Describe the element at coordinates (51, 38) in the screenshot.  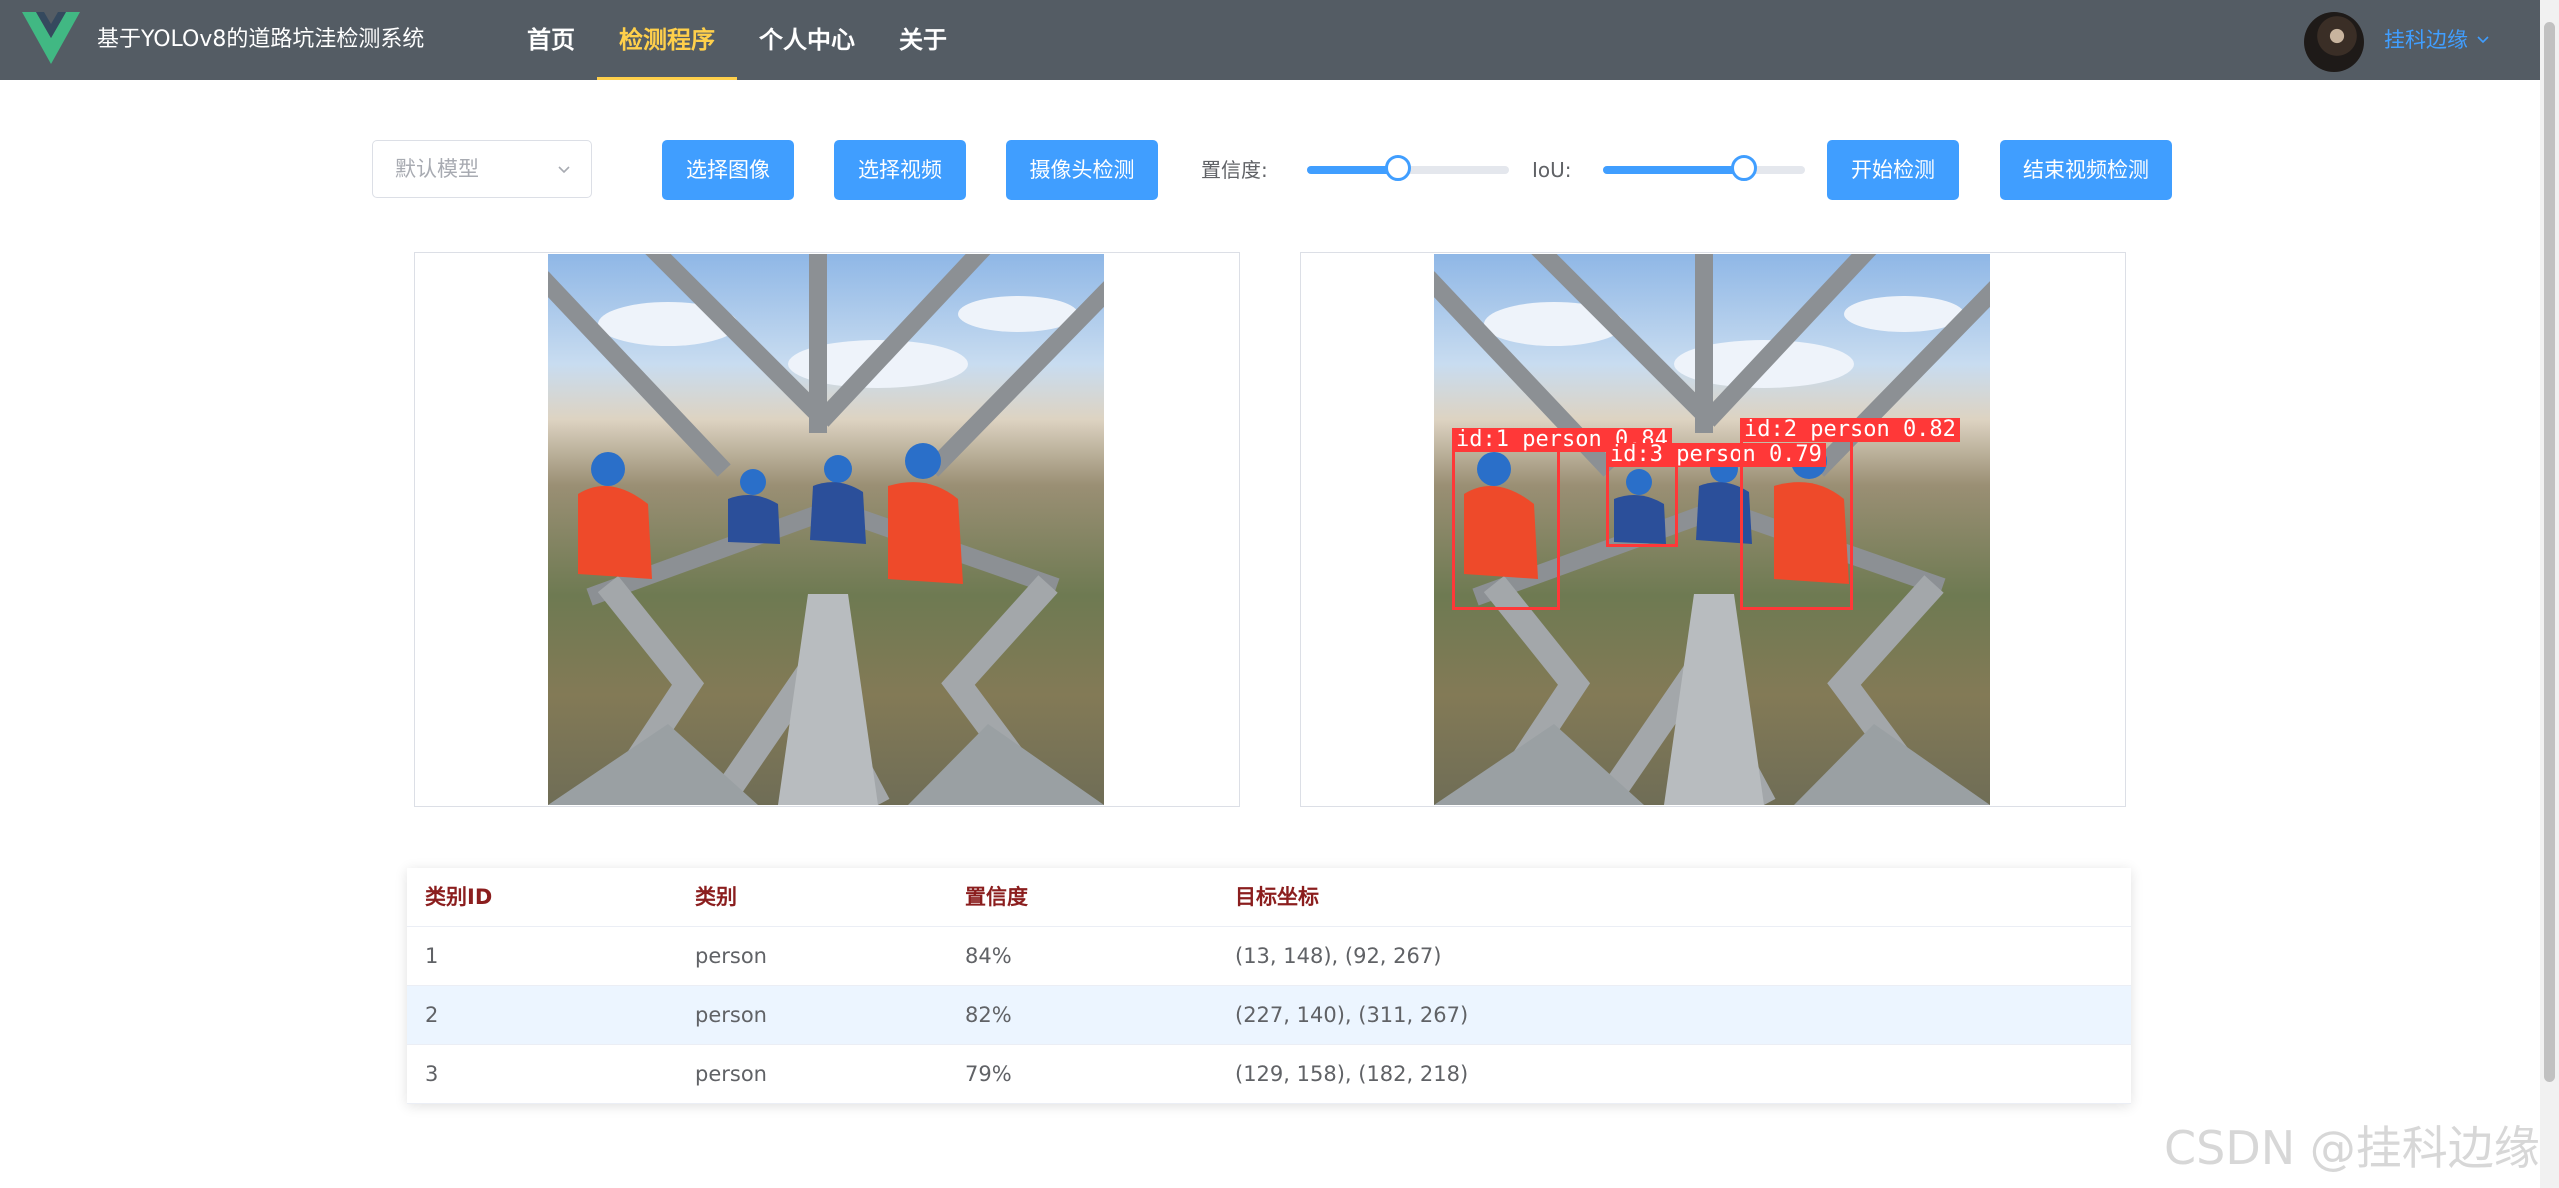
I see `vue-logo-icon` at that location.